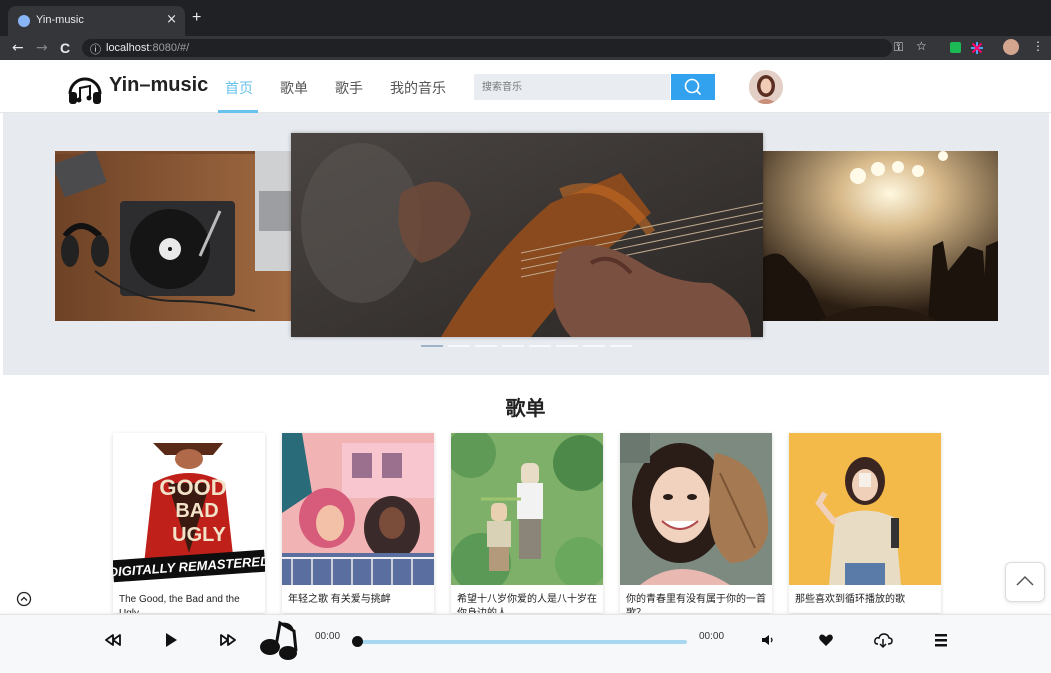 This screenshot has width=1051, height=673. Describe the element at coordinates (171, 640) in the screenshot. I see `play-icon` at that location.